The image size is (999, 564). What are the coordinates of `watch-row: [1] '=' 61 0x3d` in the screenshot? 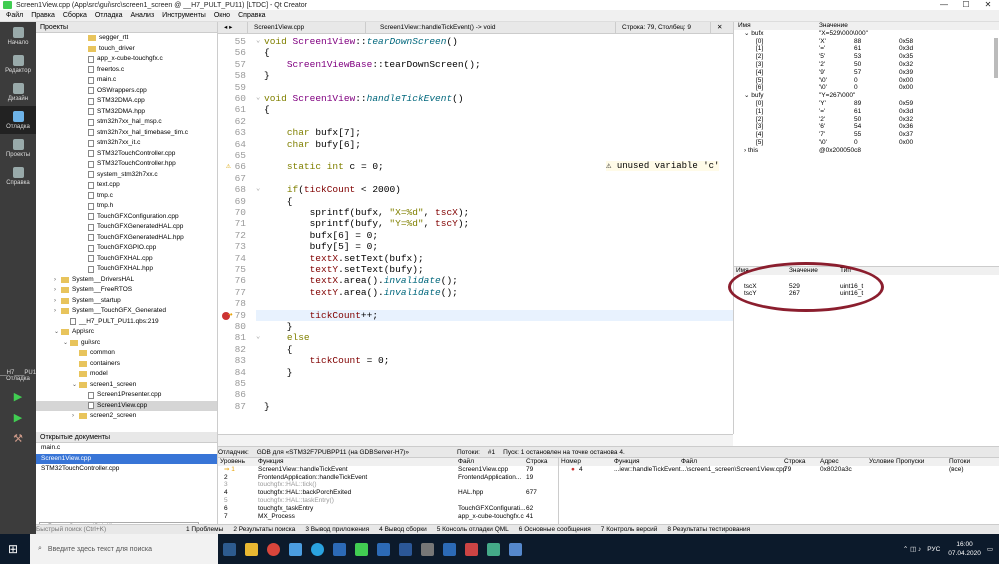 It's located at (866, 112).